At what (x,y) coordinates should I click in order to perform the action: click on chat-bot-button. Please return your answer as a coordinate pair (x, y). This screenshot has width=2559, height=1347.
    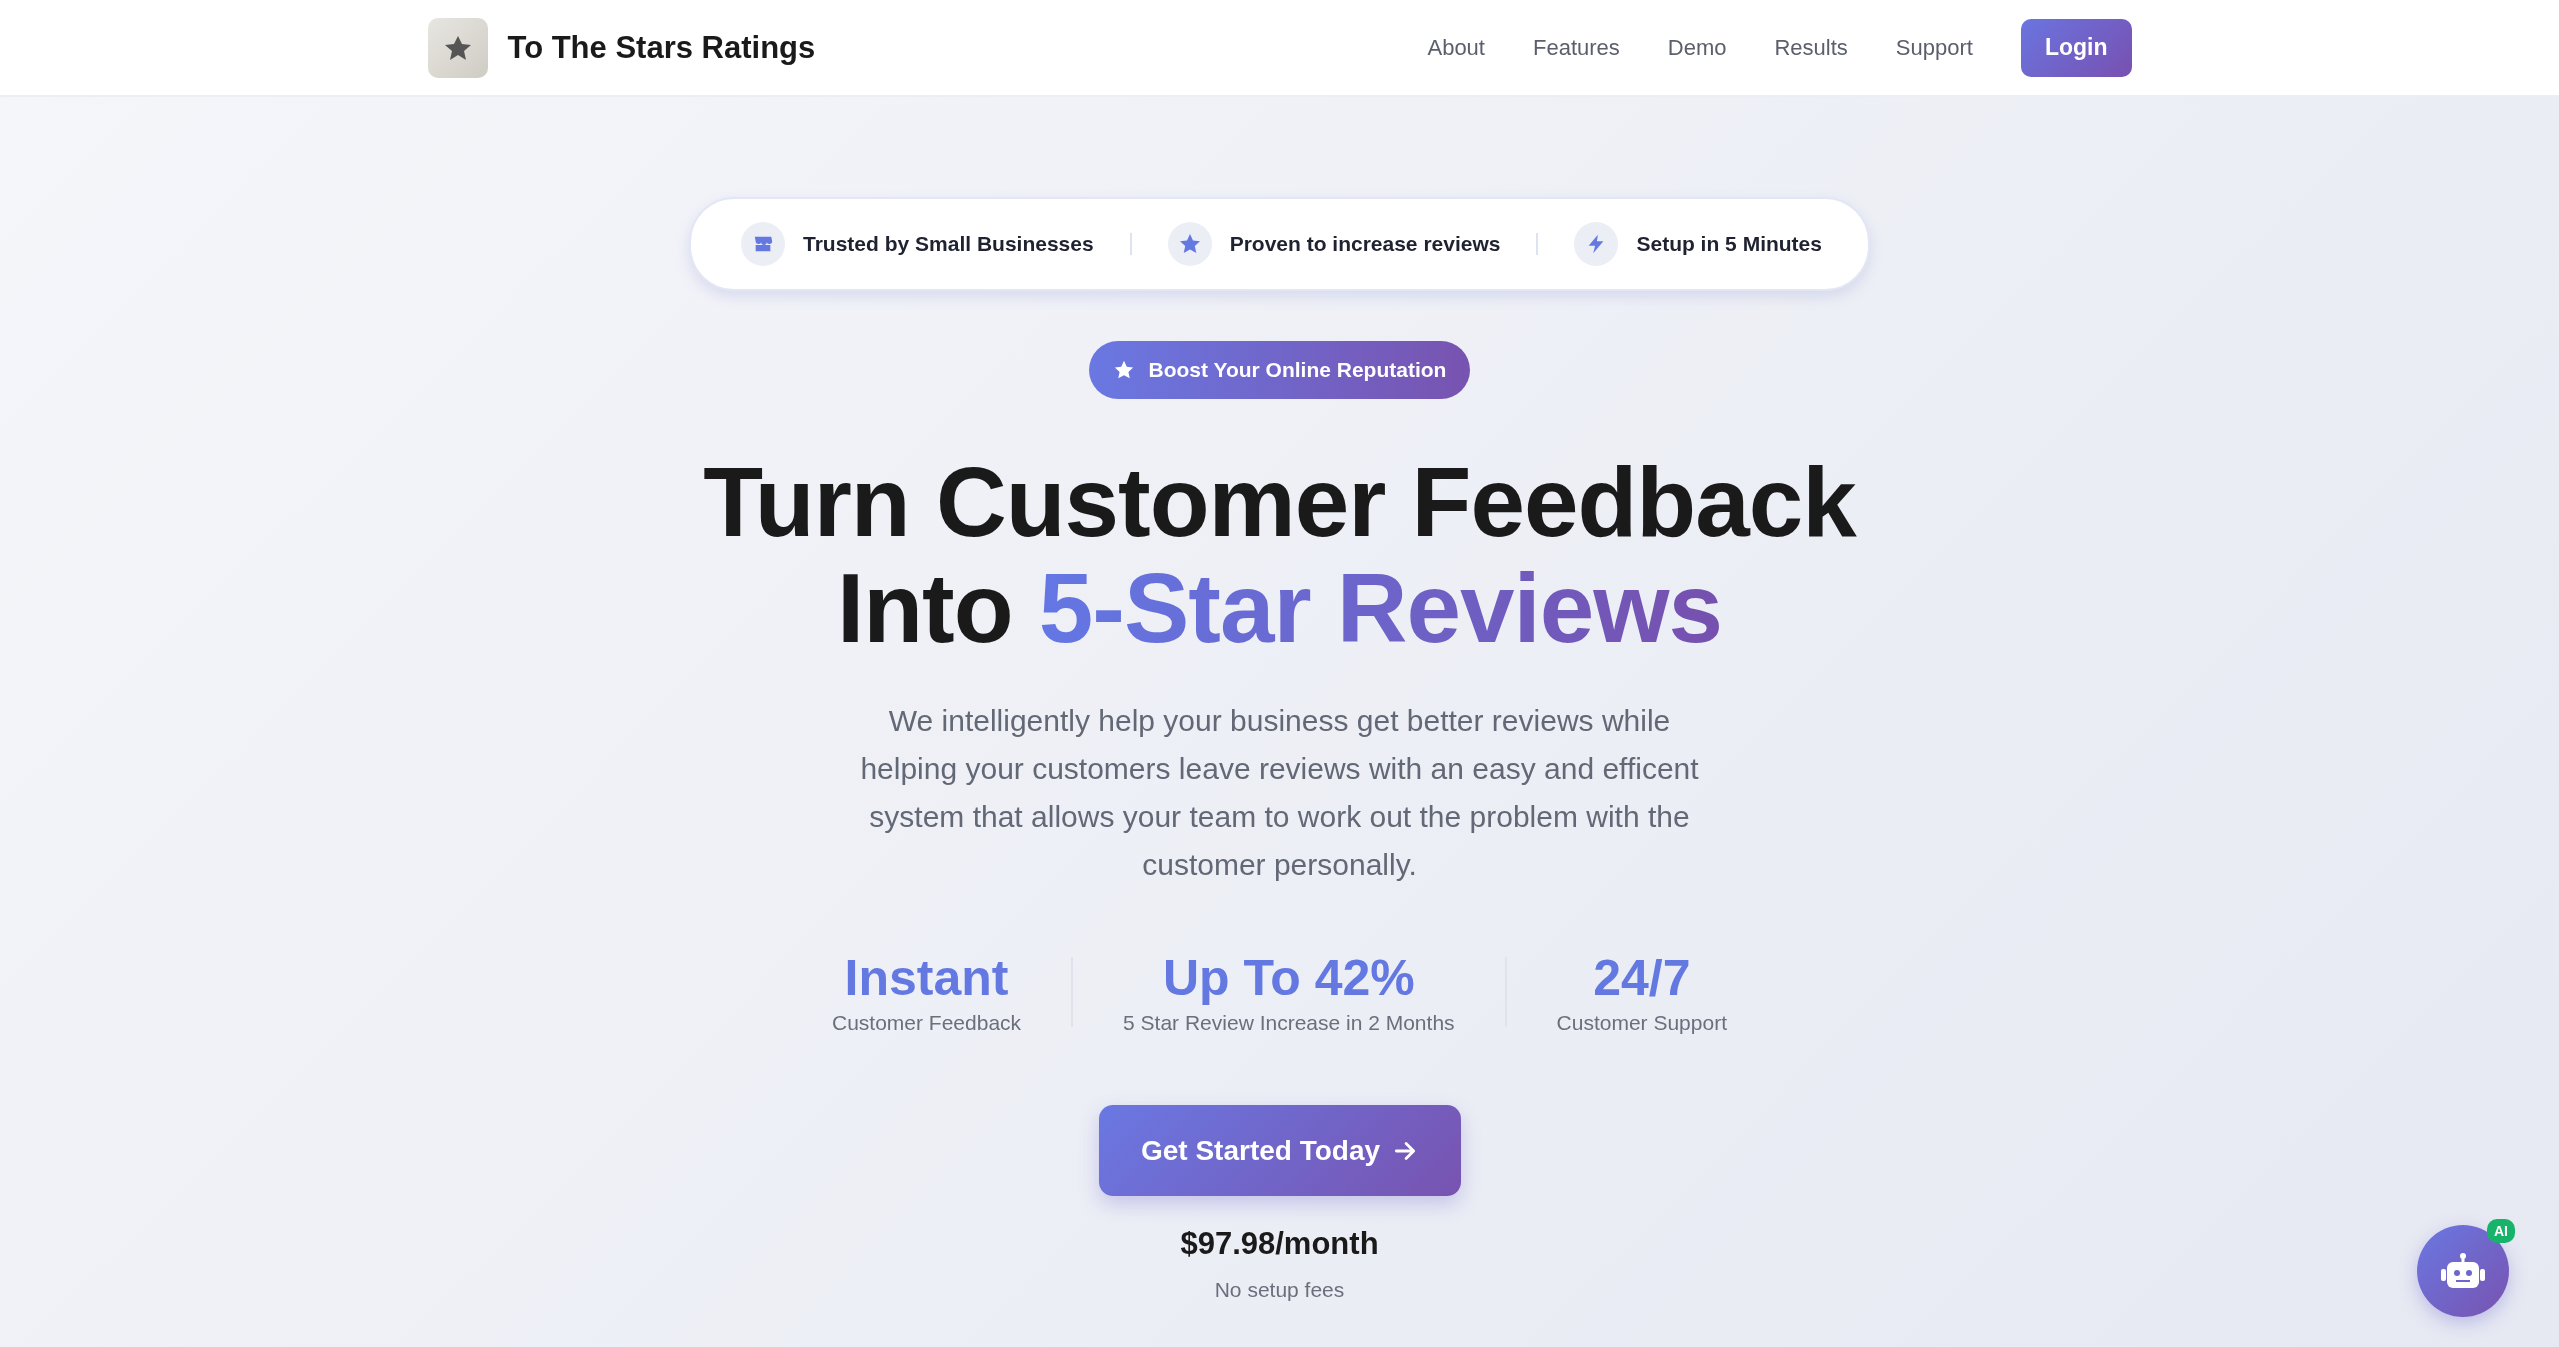
    Looking at the image, I should click on (2463, 1271).